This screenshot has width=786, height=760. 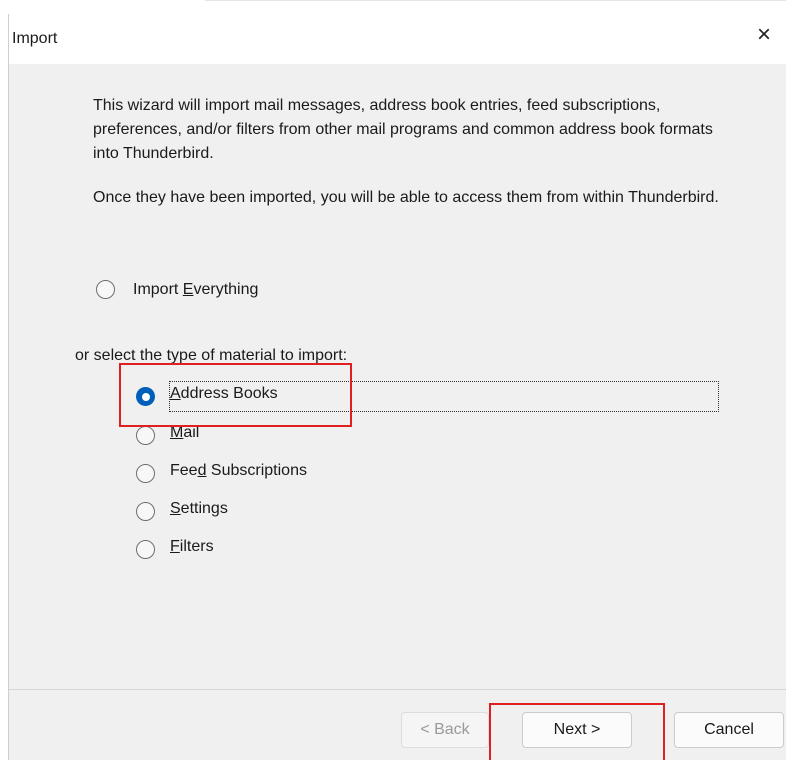 What do you see at coordinates (195, 290) in the screenshot?
I see `import-everything-label: Import Everything` at bounding box center [195, 290].